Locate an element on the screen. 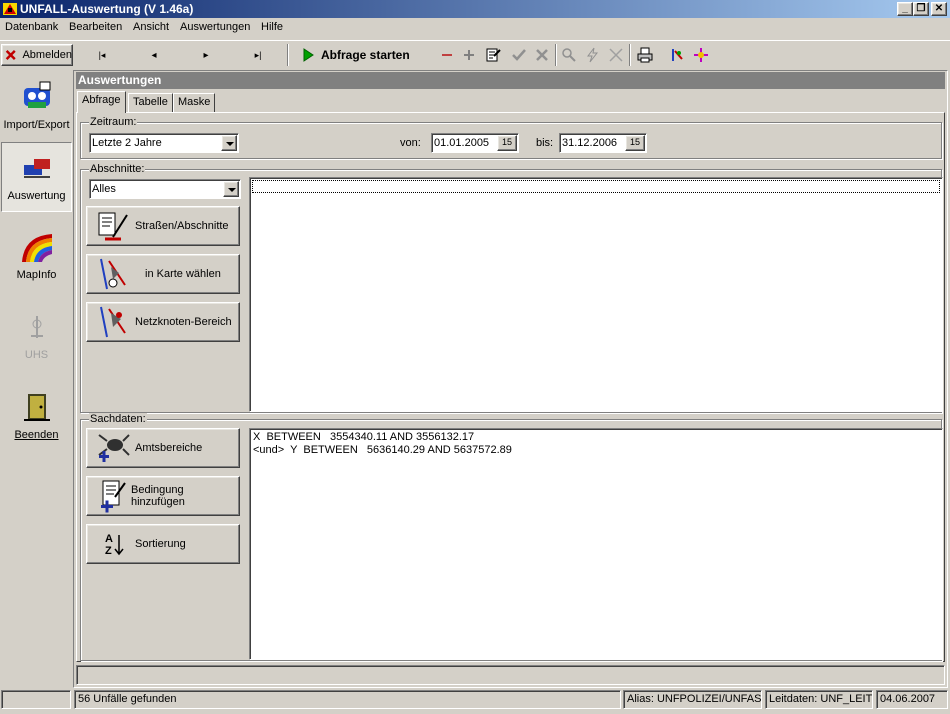  map-pin-button is located at coordinates (677, 55).